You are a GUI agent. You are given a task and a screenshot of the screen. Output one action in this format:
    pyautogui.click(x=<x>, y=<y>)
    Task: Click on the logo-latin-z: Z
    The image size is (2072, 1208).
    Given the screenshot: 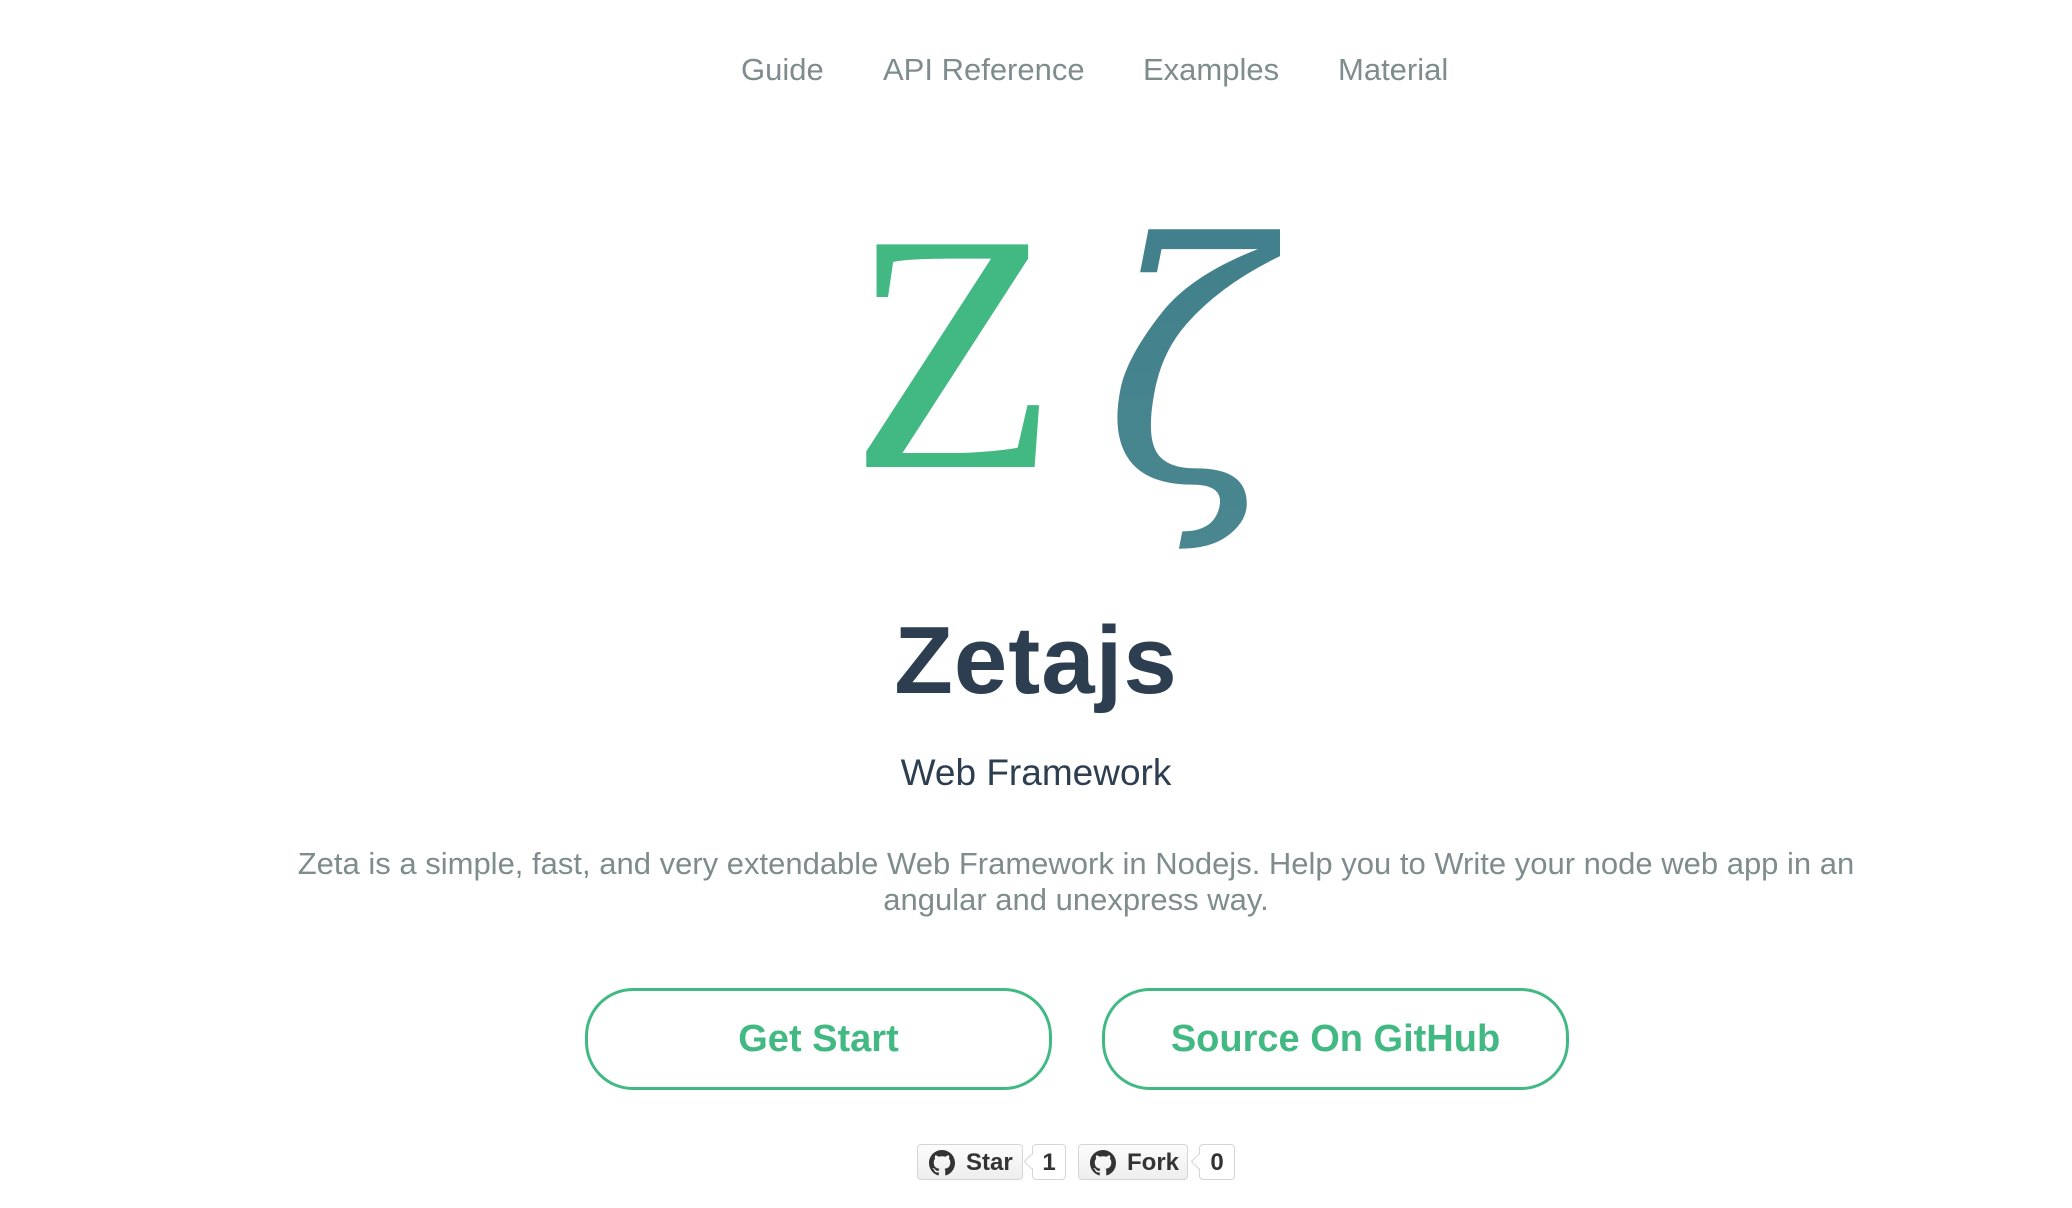 What is the action you would take?
    pyautogui.click(x=954, y=360)
    